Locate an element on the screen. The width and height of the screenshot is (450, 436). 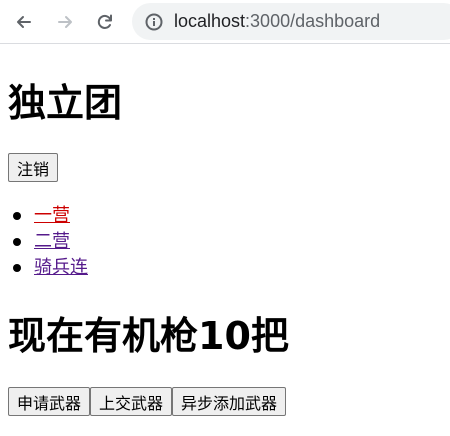
back-arrow-icon is located at coordinates (24, 22).